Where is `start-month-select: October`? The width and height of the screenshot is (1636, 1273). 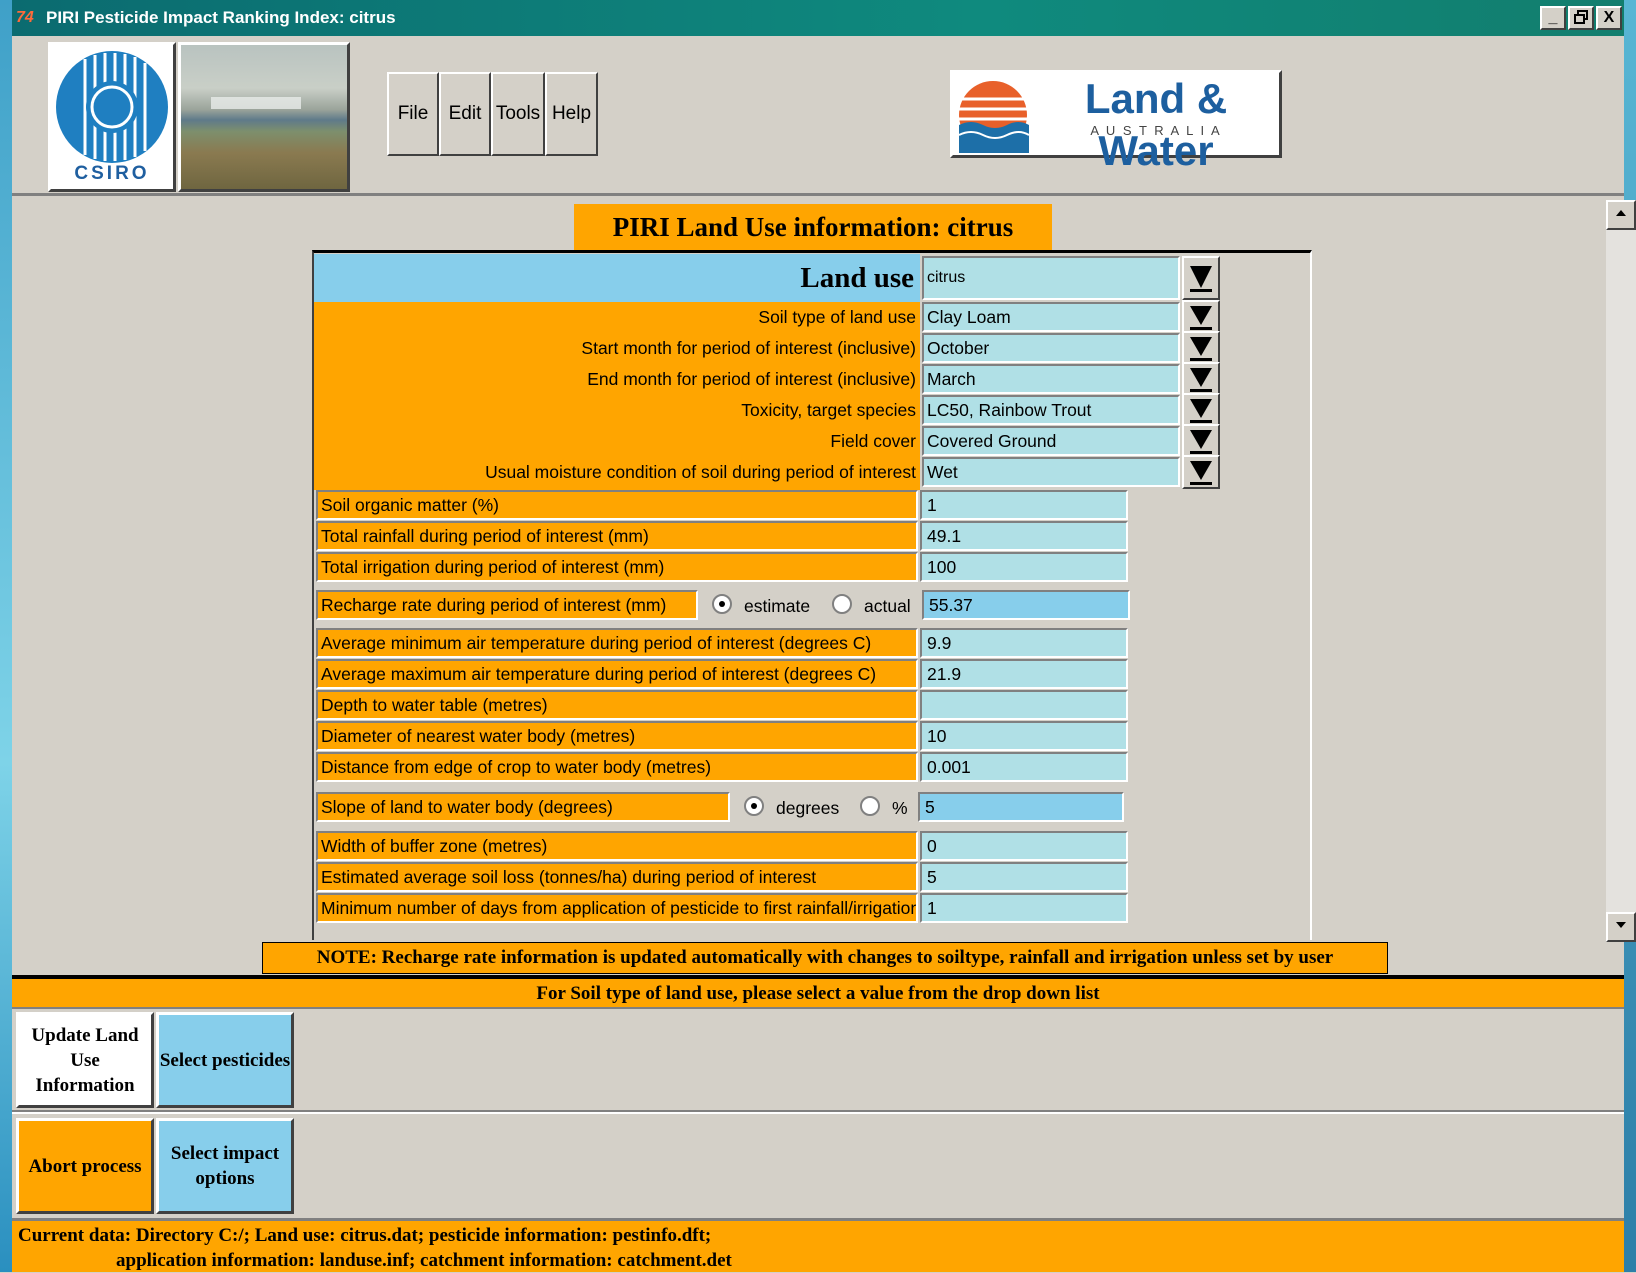 start-month-select: October is located at coordinates (1051, 348).